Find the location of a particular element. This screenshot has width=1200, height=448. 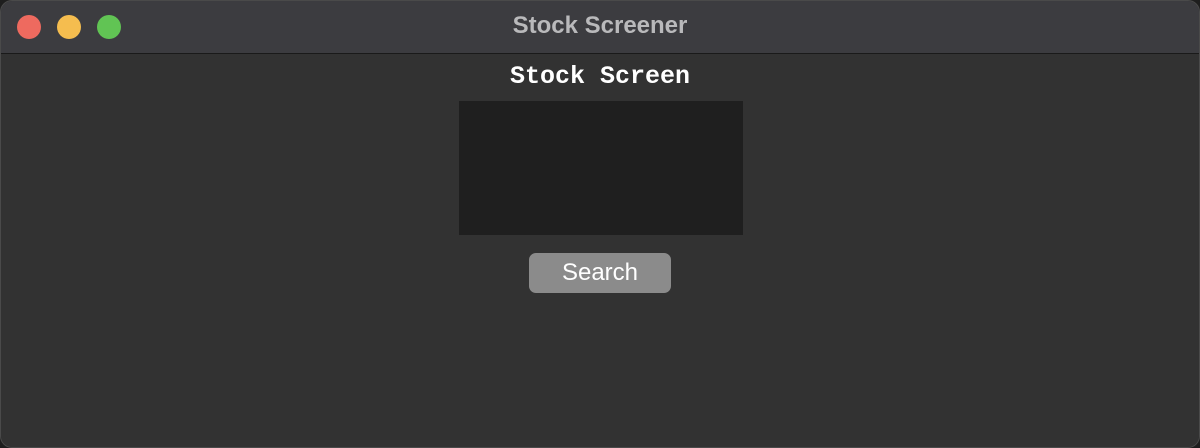

page-title: Stock Screen is located at coordinates (600, 76).